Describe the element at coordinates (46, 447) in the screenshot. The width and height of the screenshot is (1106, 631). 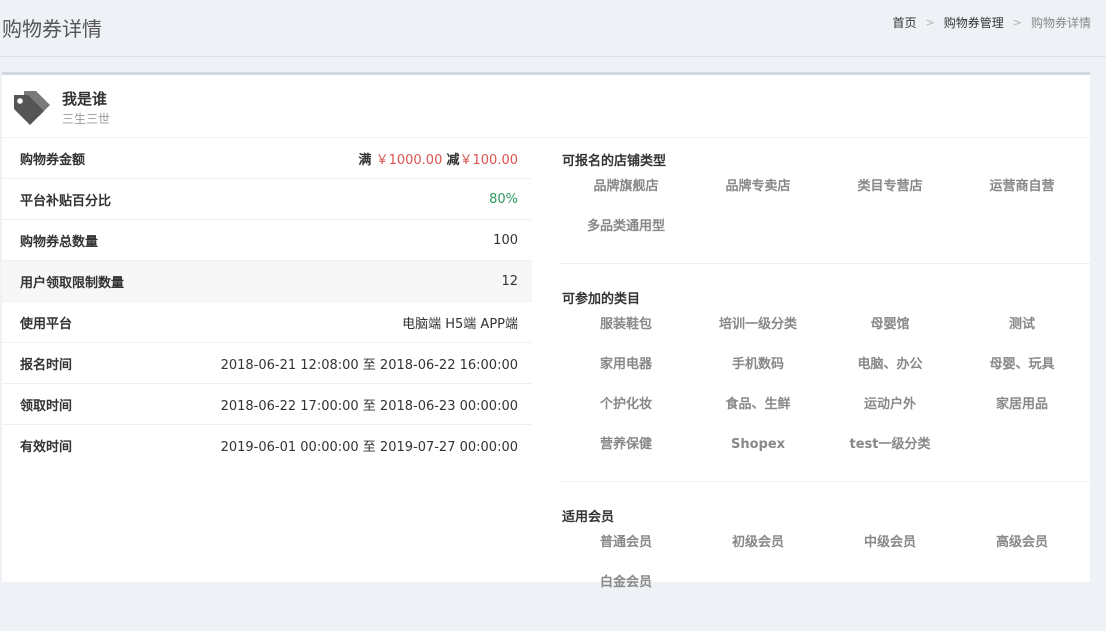
I see `detail-label: 有效时间` at that location.